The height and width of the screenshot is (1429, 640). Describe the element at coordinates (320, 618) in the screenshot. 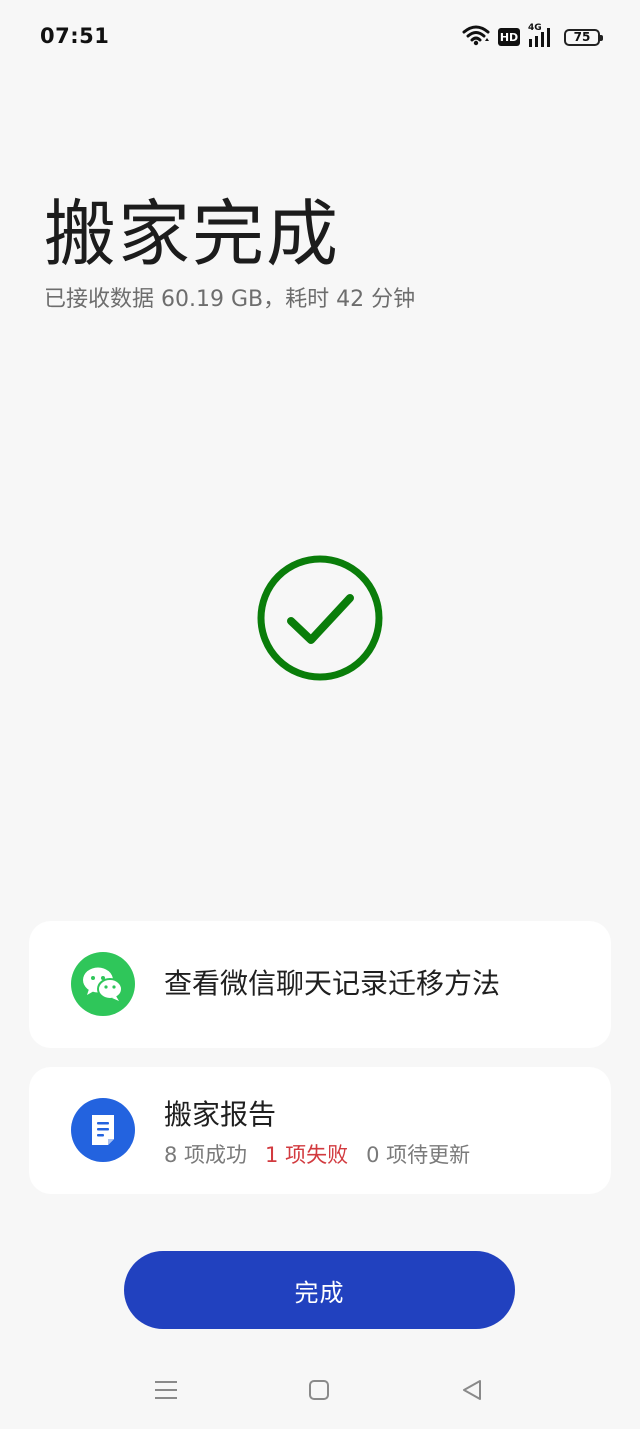

I see `check-circle-icon` at that location.